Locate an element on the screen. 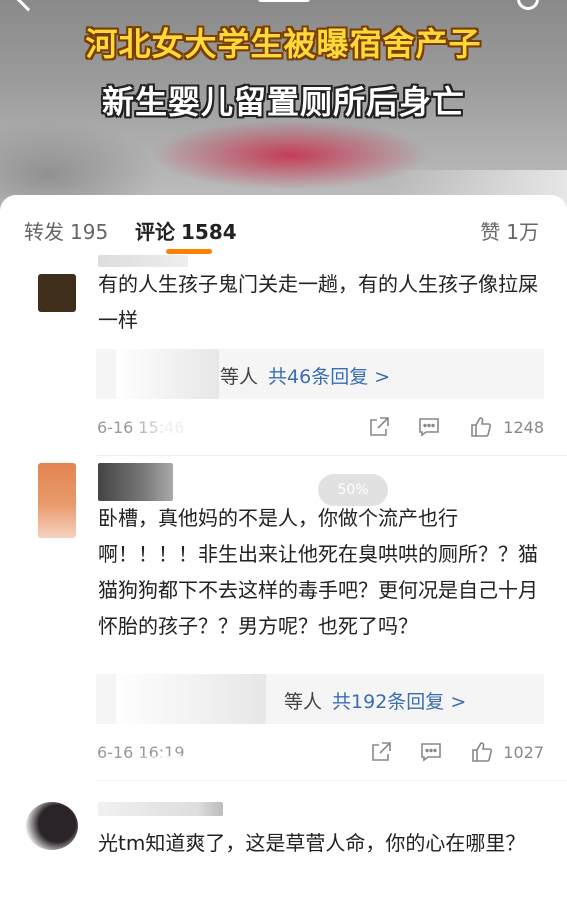 This screenshot has height=901, width=567. tab-repost-count: 195 is located at coordinates (89, 232).